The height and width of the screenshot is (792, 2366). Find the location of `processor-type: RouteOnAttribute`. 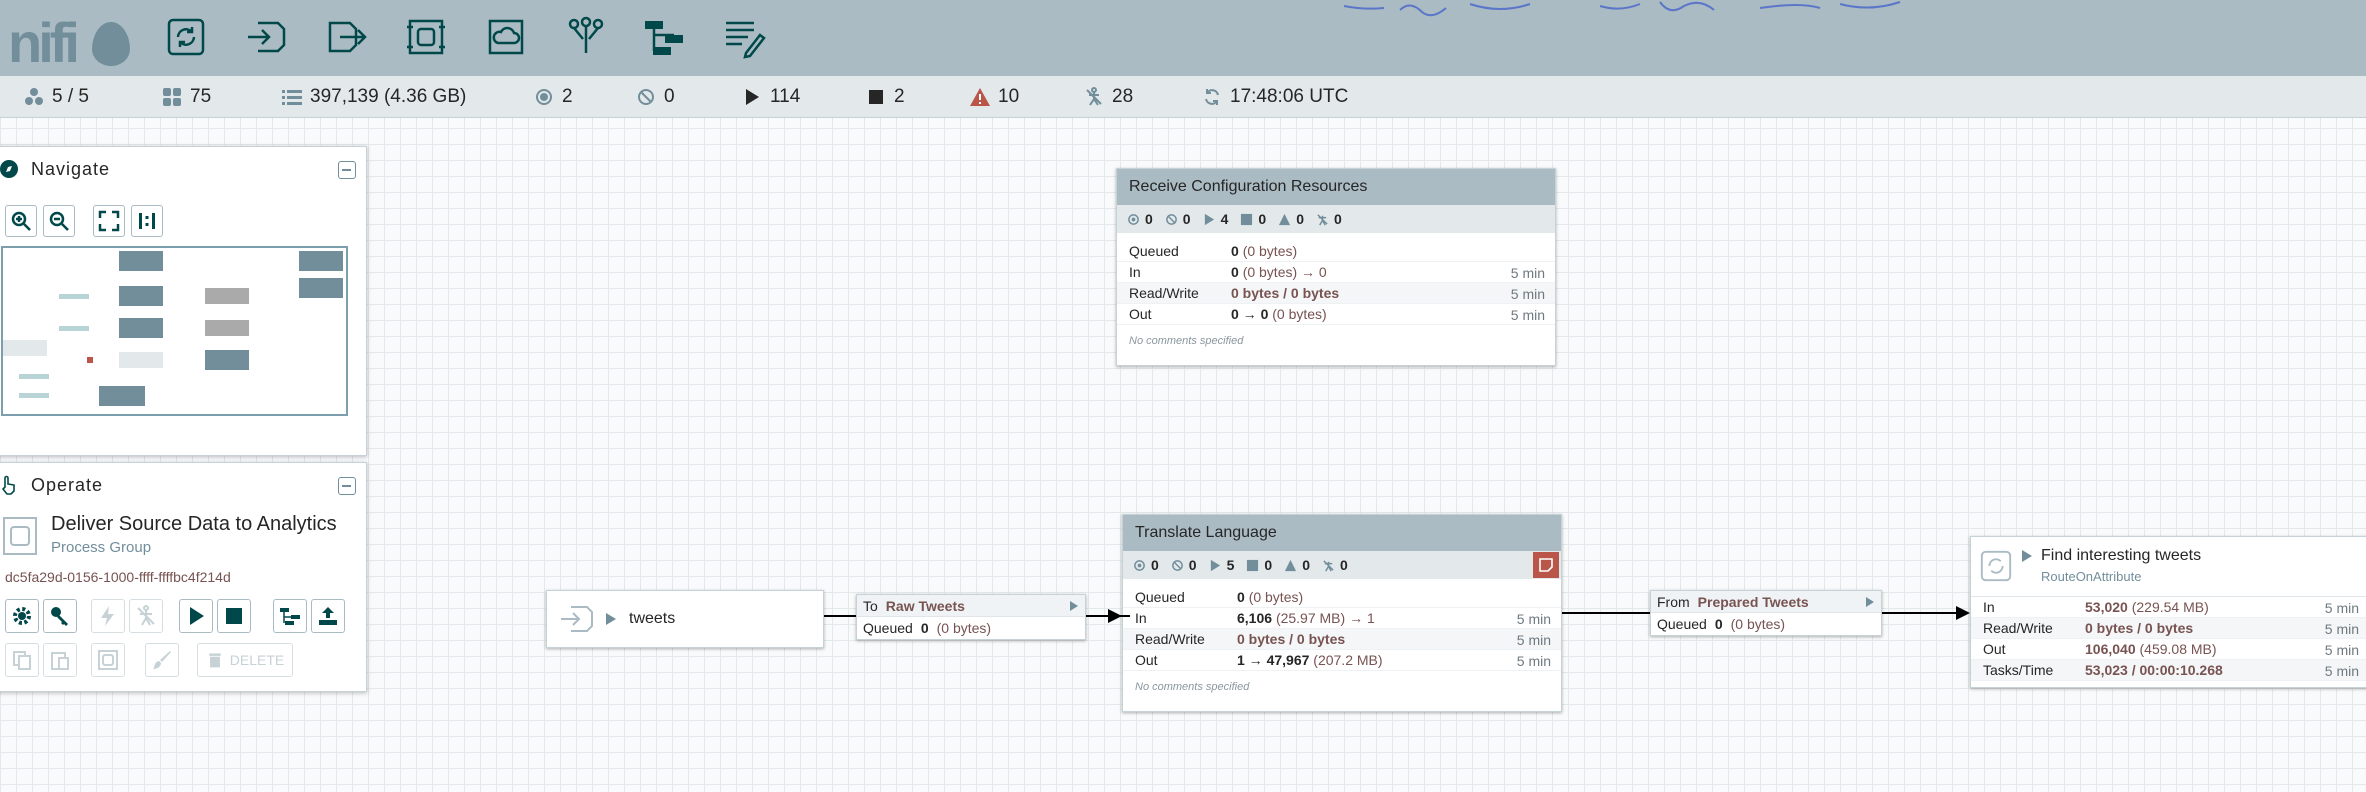

processor-type: RouteOnAttribute is located at coordinates (2091, 576).